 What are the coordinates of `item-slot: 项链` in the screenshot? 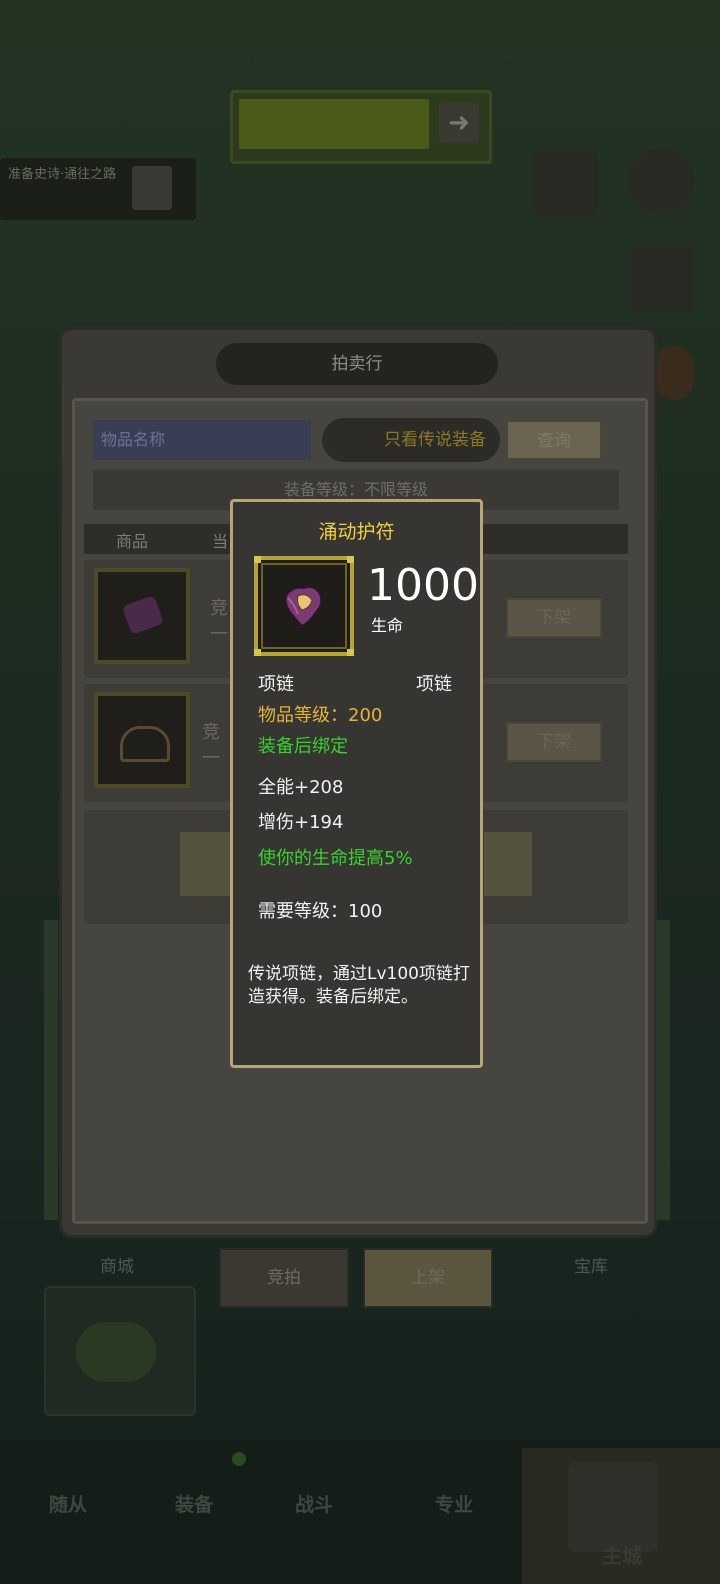 It's located at (276, 684).